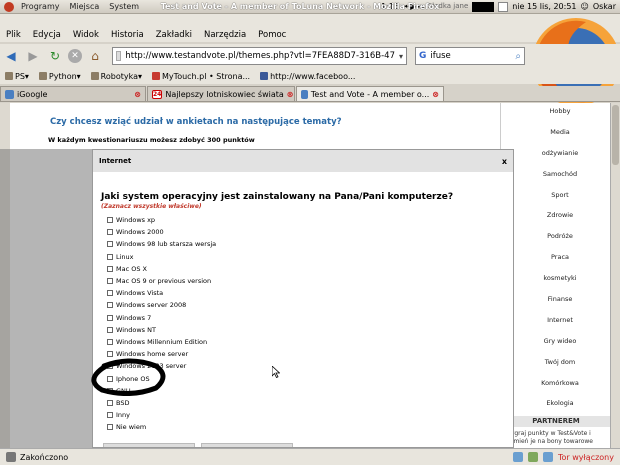  Describe the element at coordinates (547, 457) in the screenshot. I see `status-addon-3-icon` at that location.